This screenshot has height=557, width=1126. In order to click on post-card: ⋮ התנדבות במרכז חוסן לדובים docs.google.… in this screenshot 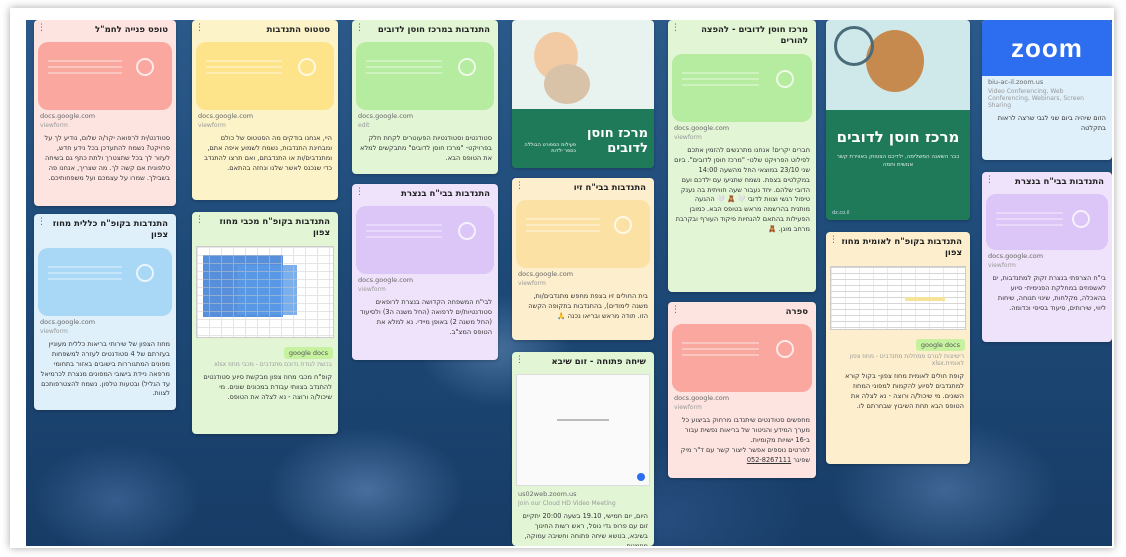, I will do `click(425, 97)`.